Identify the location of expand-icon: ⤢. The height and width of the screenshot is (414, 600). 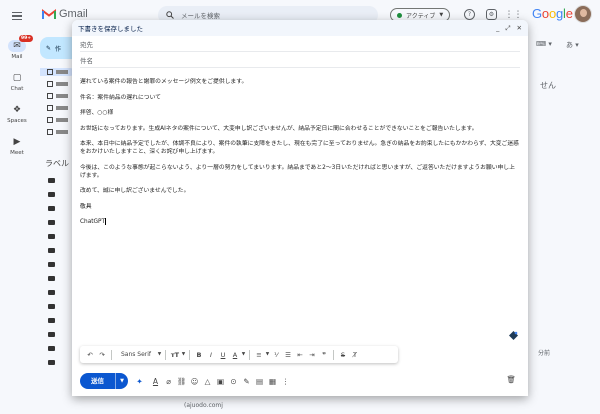
(507, 28).